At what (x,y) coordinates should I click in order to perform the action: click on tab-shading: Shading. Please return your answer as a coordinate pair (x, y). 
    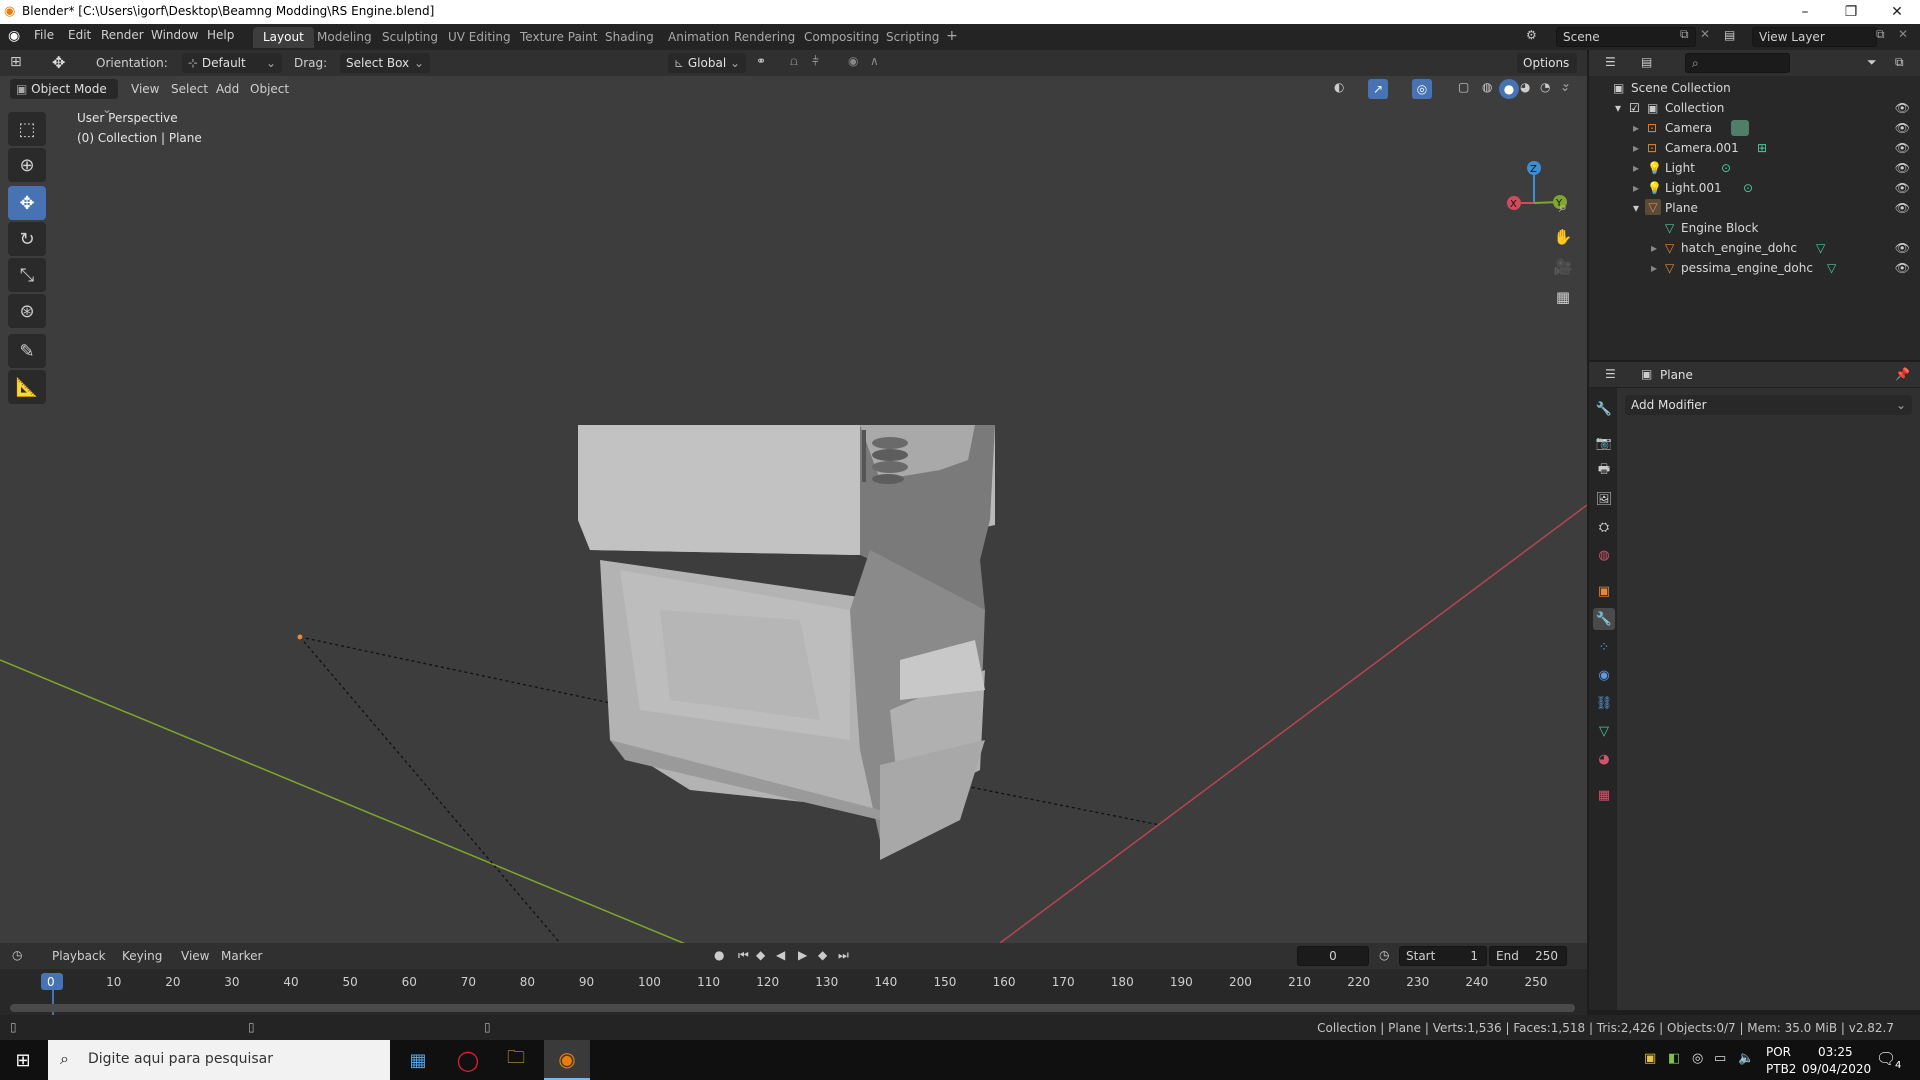
    Looking at the image, I should click on (629, 37).